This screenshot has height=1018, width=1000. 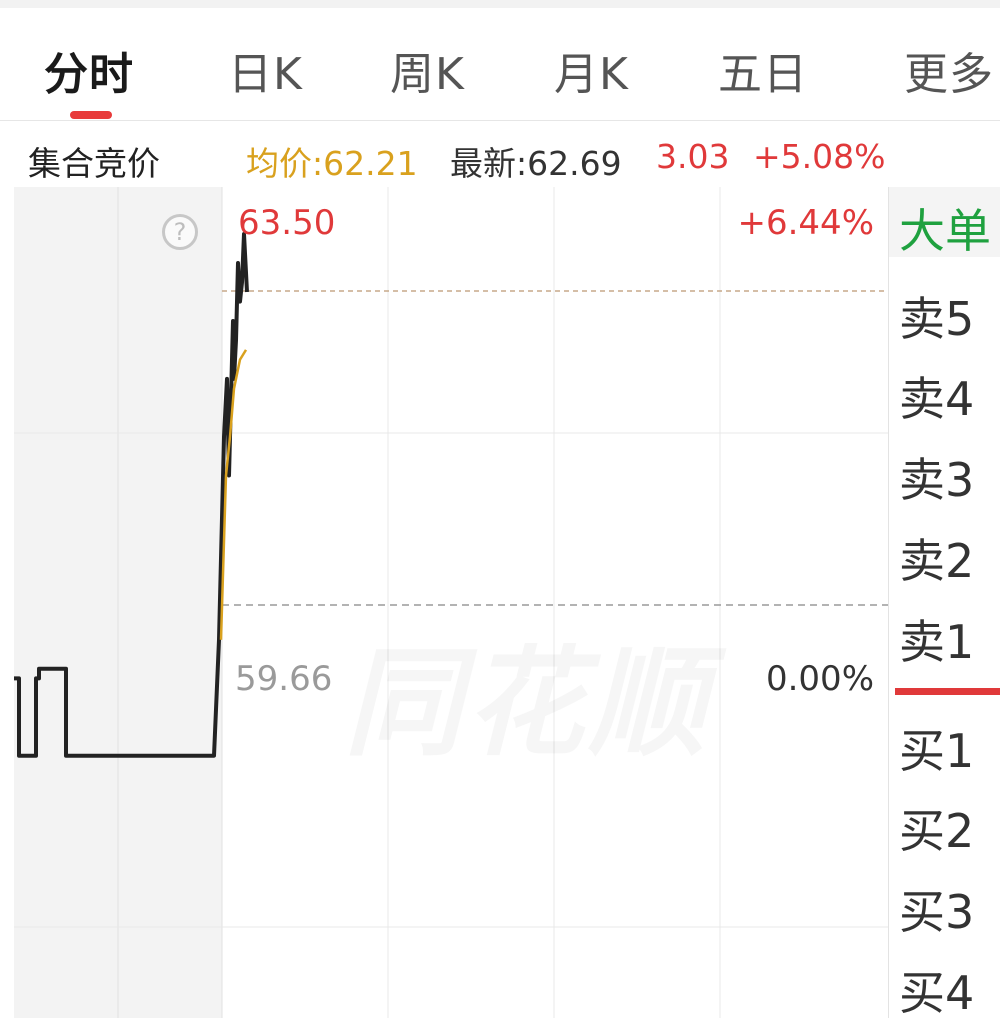 What do you see at coordinates (819, 156) in the screenshot?
I see `price-change-percent: +5.08%` at bounding box center [819, 156].